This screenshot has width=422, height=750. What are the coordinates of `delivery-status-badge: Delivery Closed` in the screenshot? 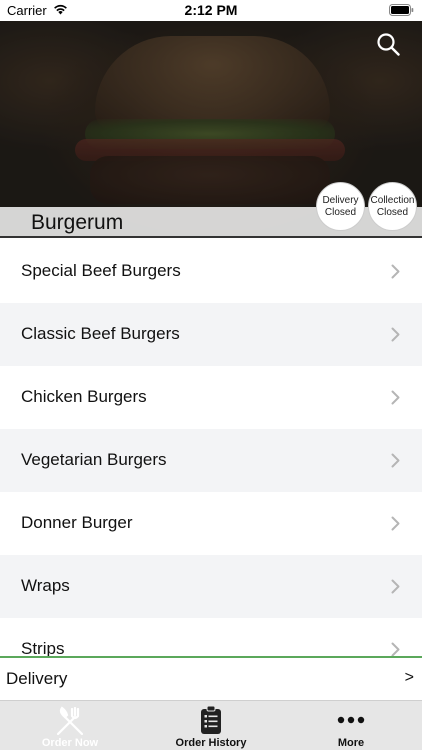 It's located at (340, 206).